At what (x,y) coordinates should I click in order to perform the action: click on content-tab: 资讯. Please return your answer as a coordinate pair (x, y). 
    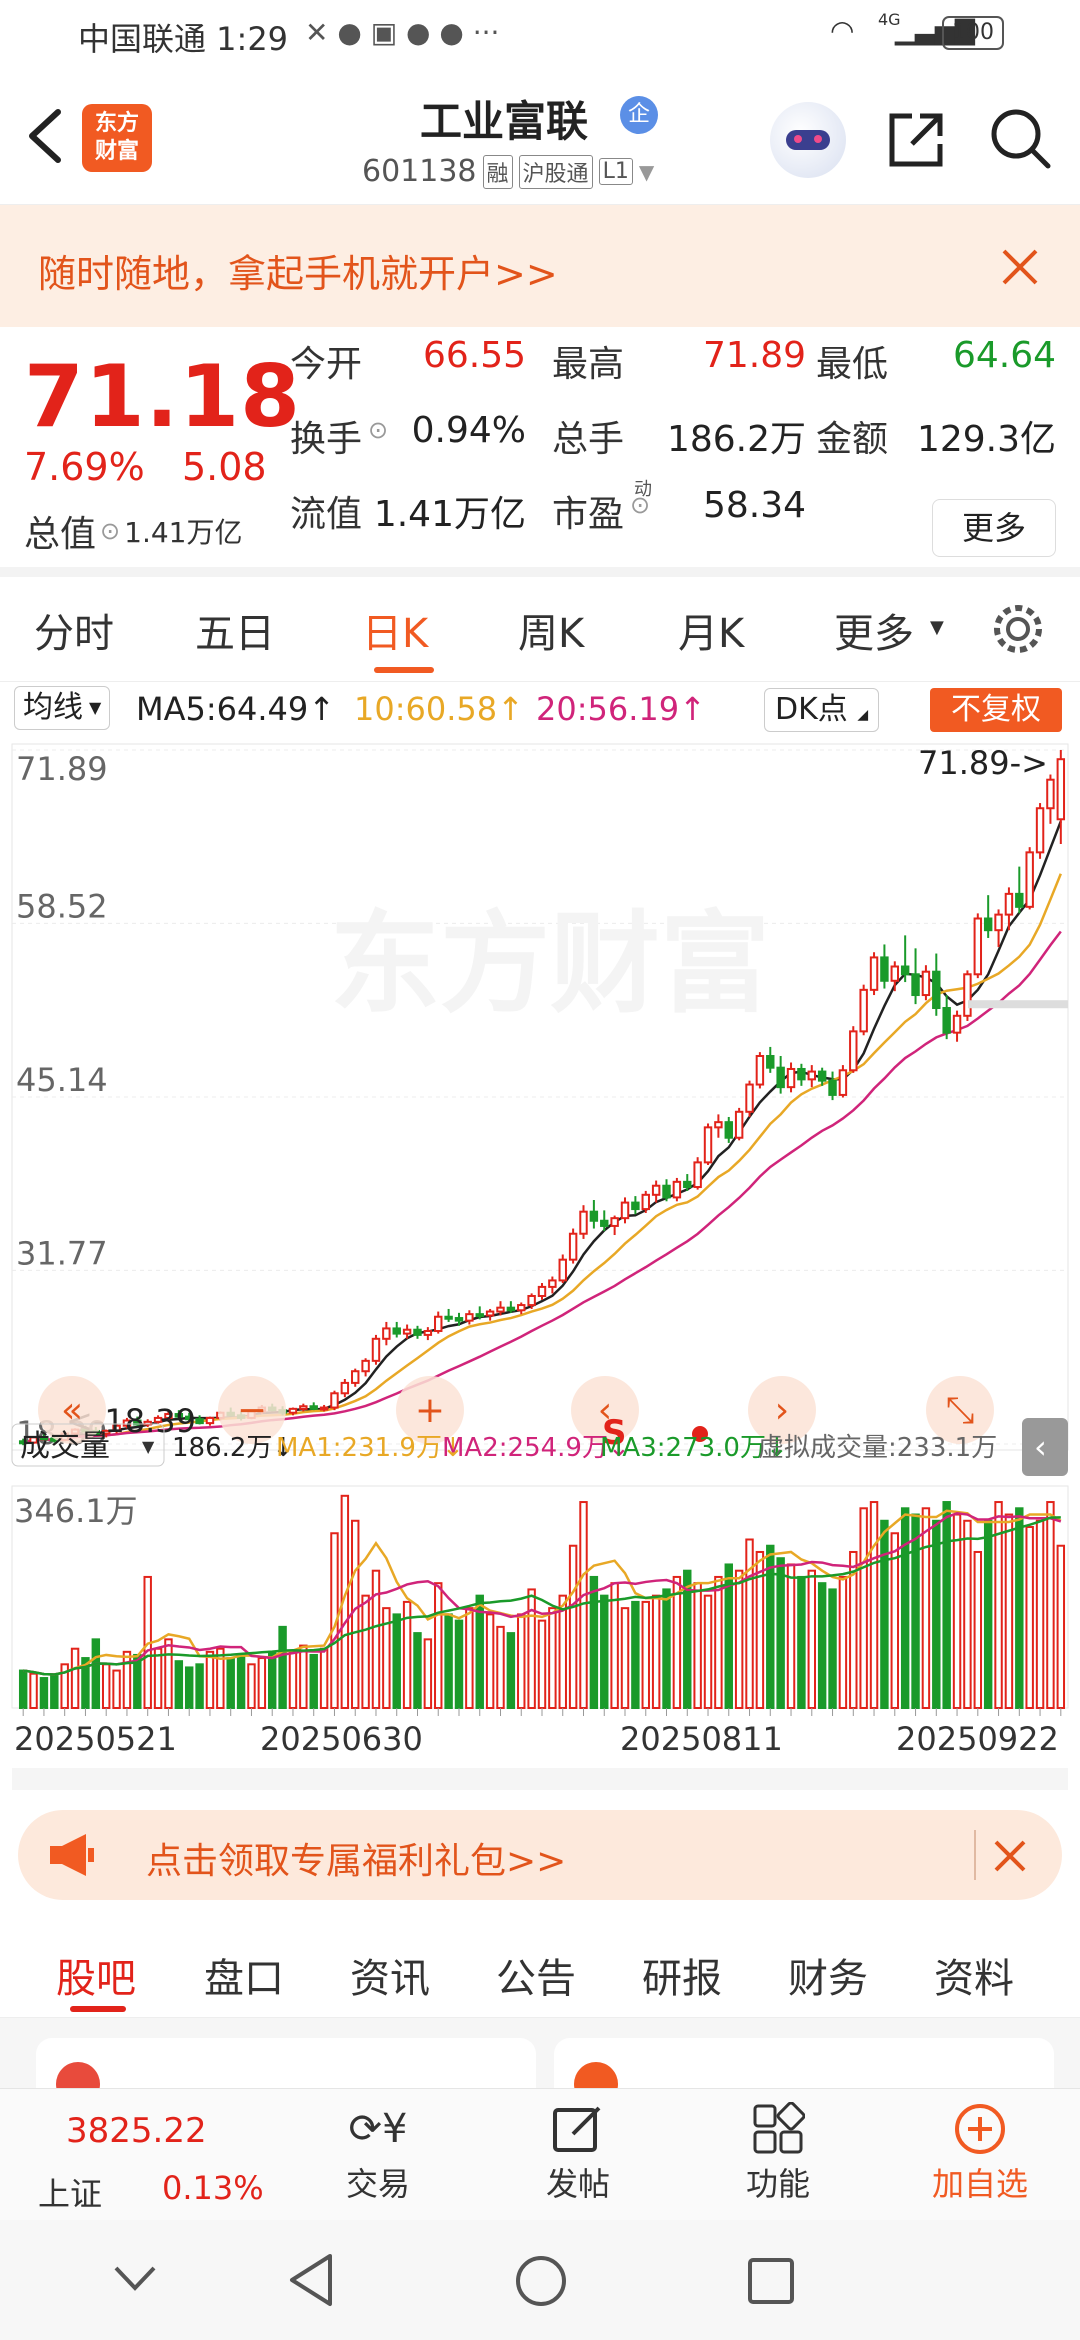
    Looking at the image, I should click on (390, 1975).